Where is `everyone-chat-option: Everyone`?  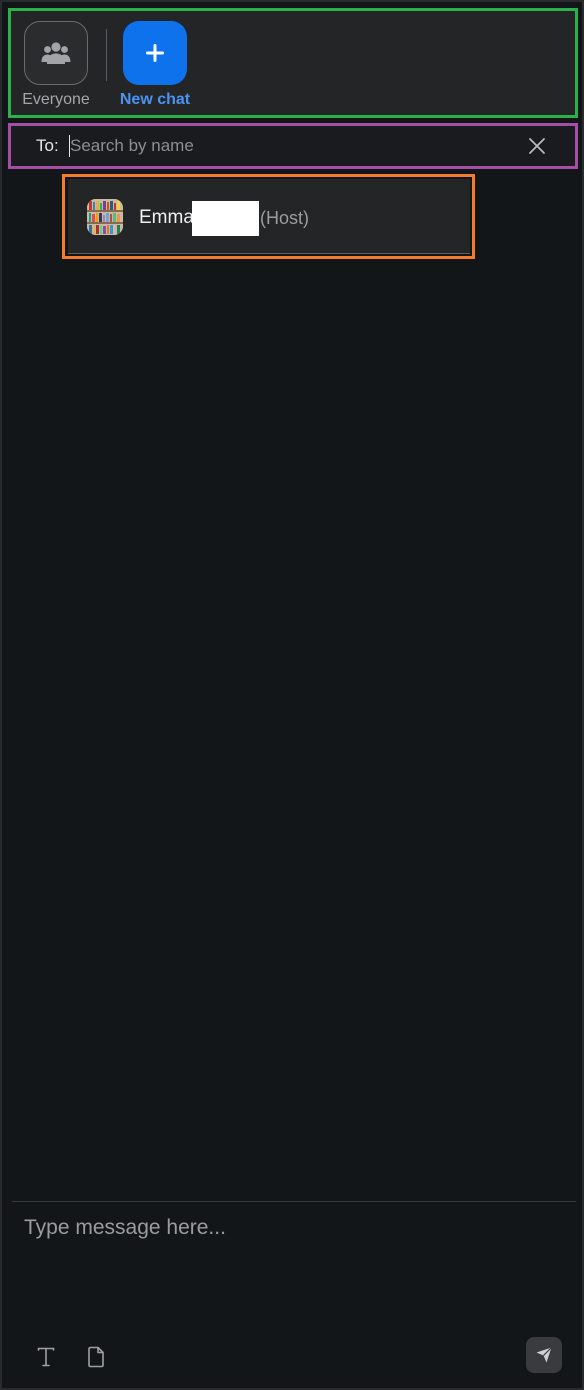
everyone-chat-option: Everyone is located at coordinates (56, 65).